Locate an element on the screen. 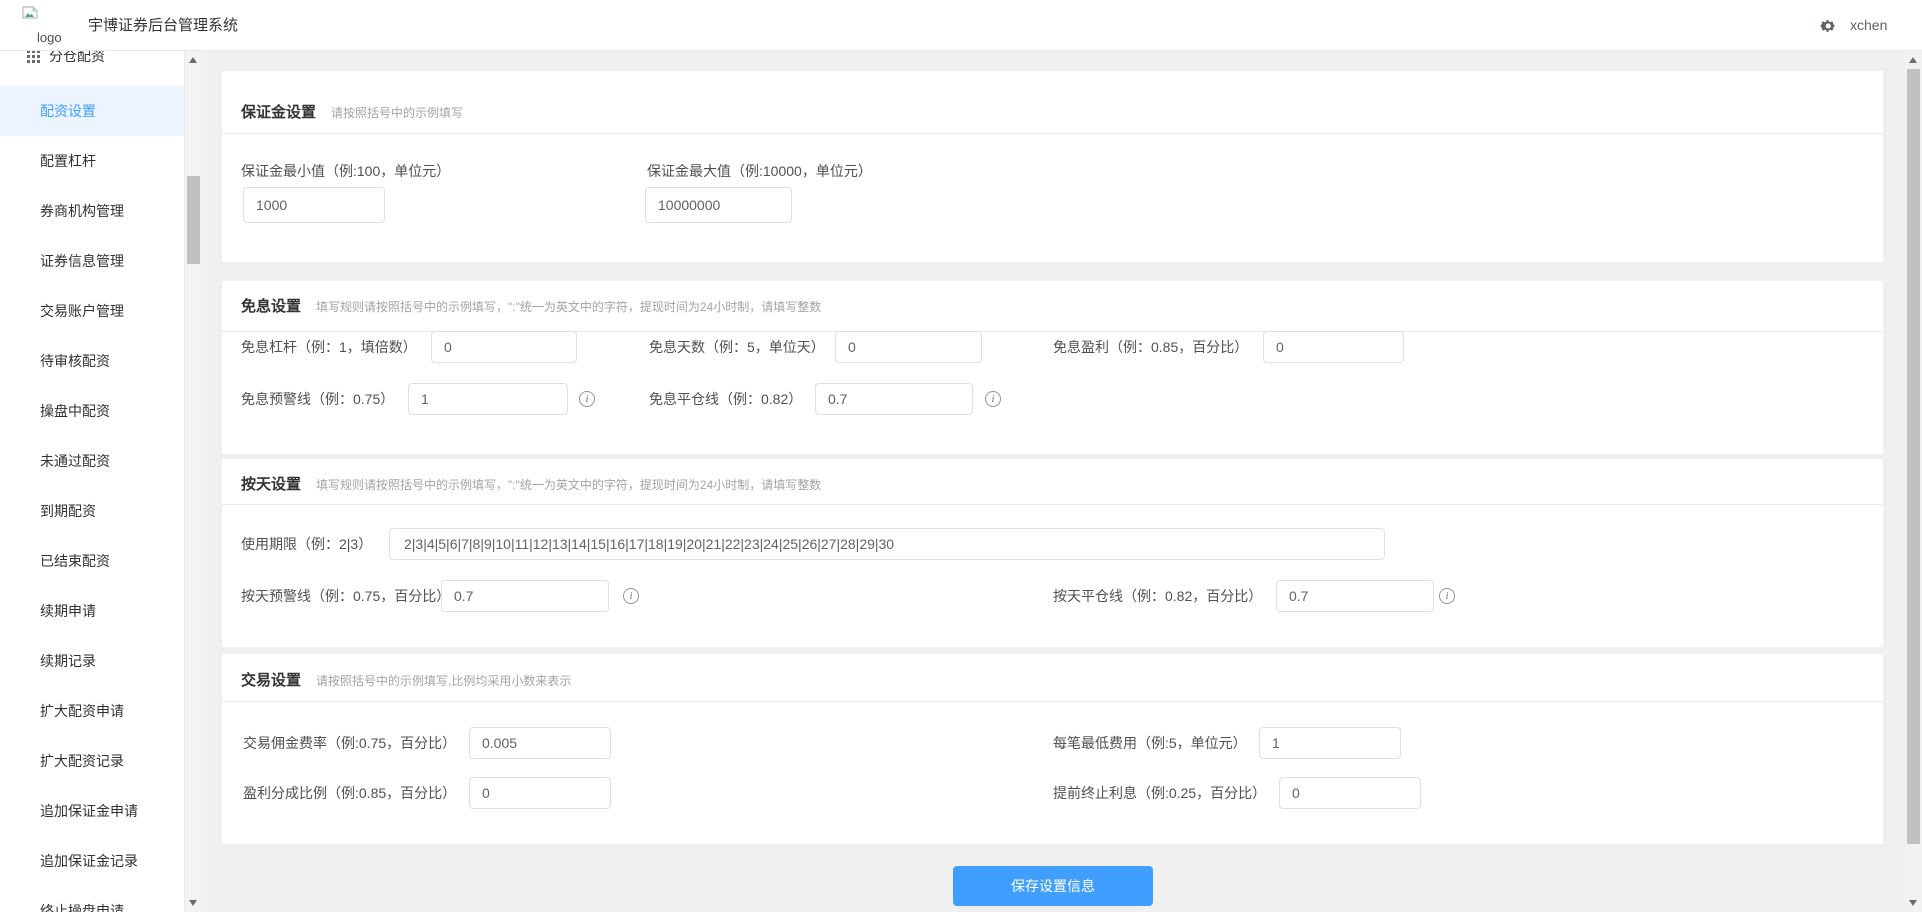  save-settings-button: 保存设置信息 is located at coordinates (1053, 886).